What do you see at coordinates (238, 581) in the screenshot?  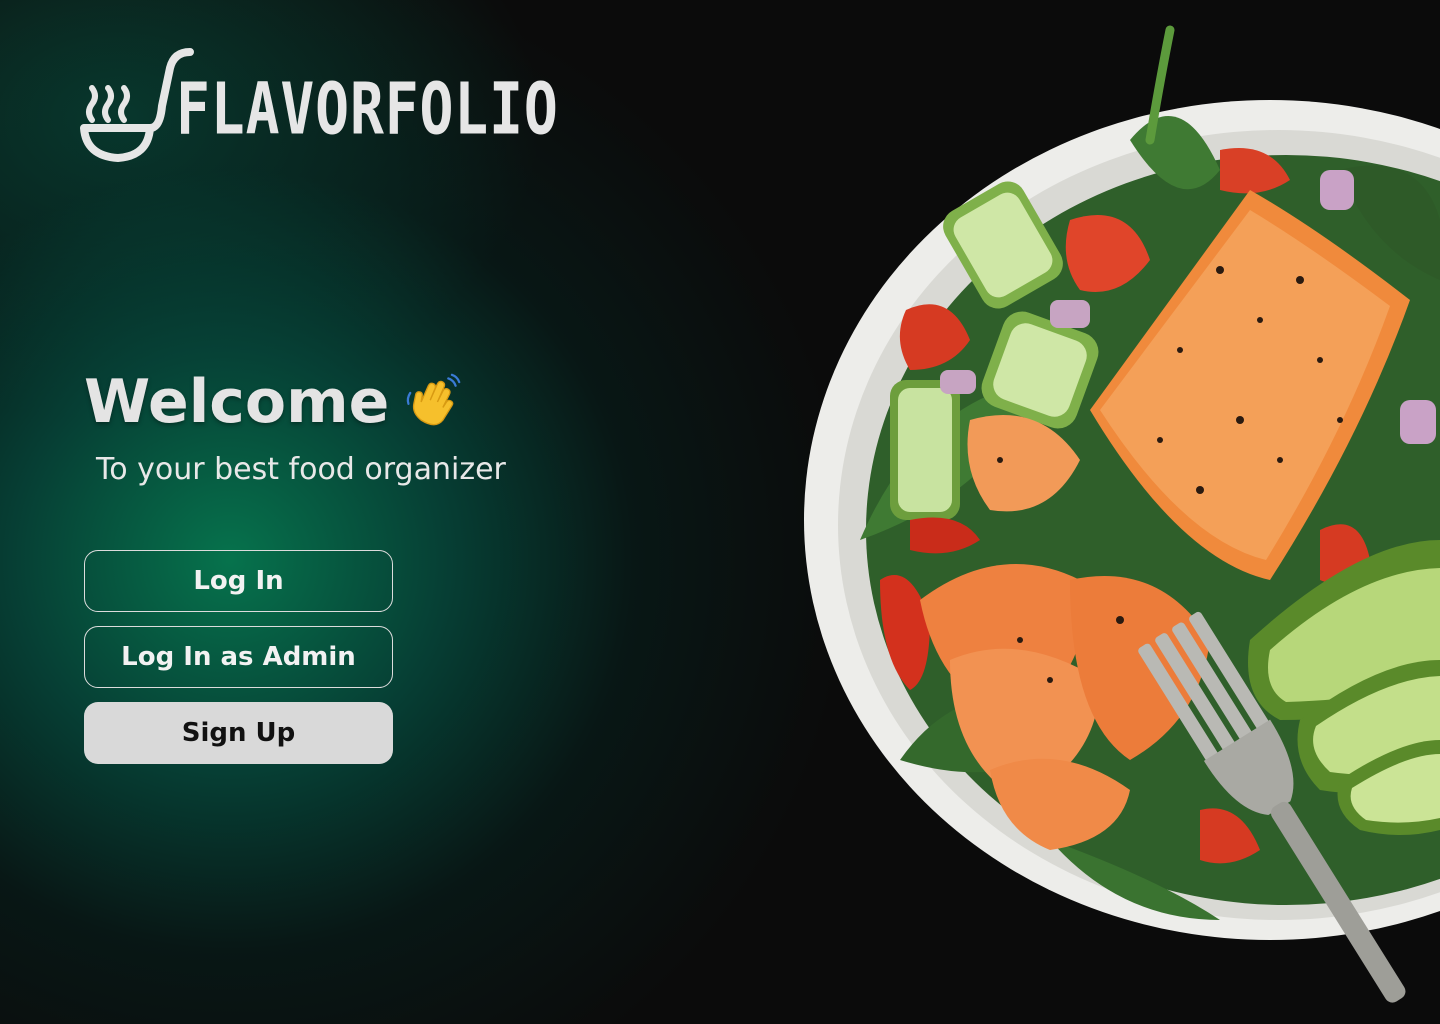 I see `login-button: Log In` at bounding box center [238, 581].